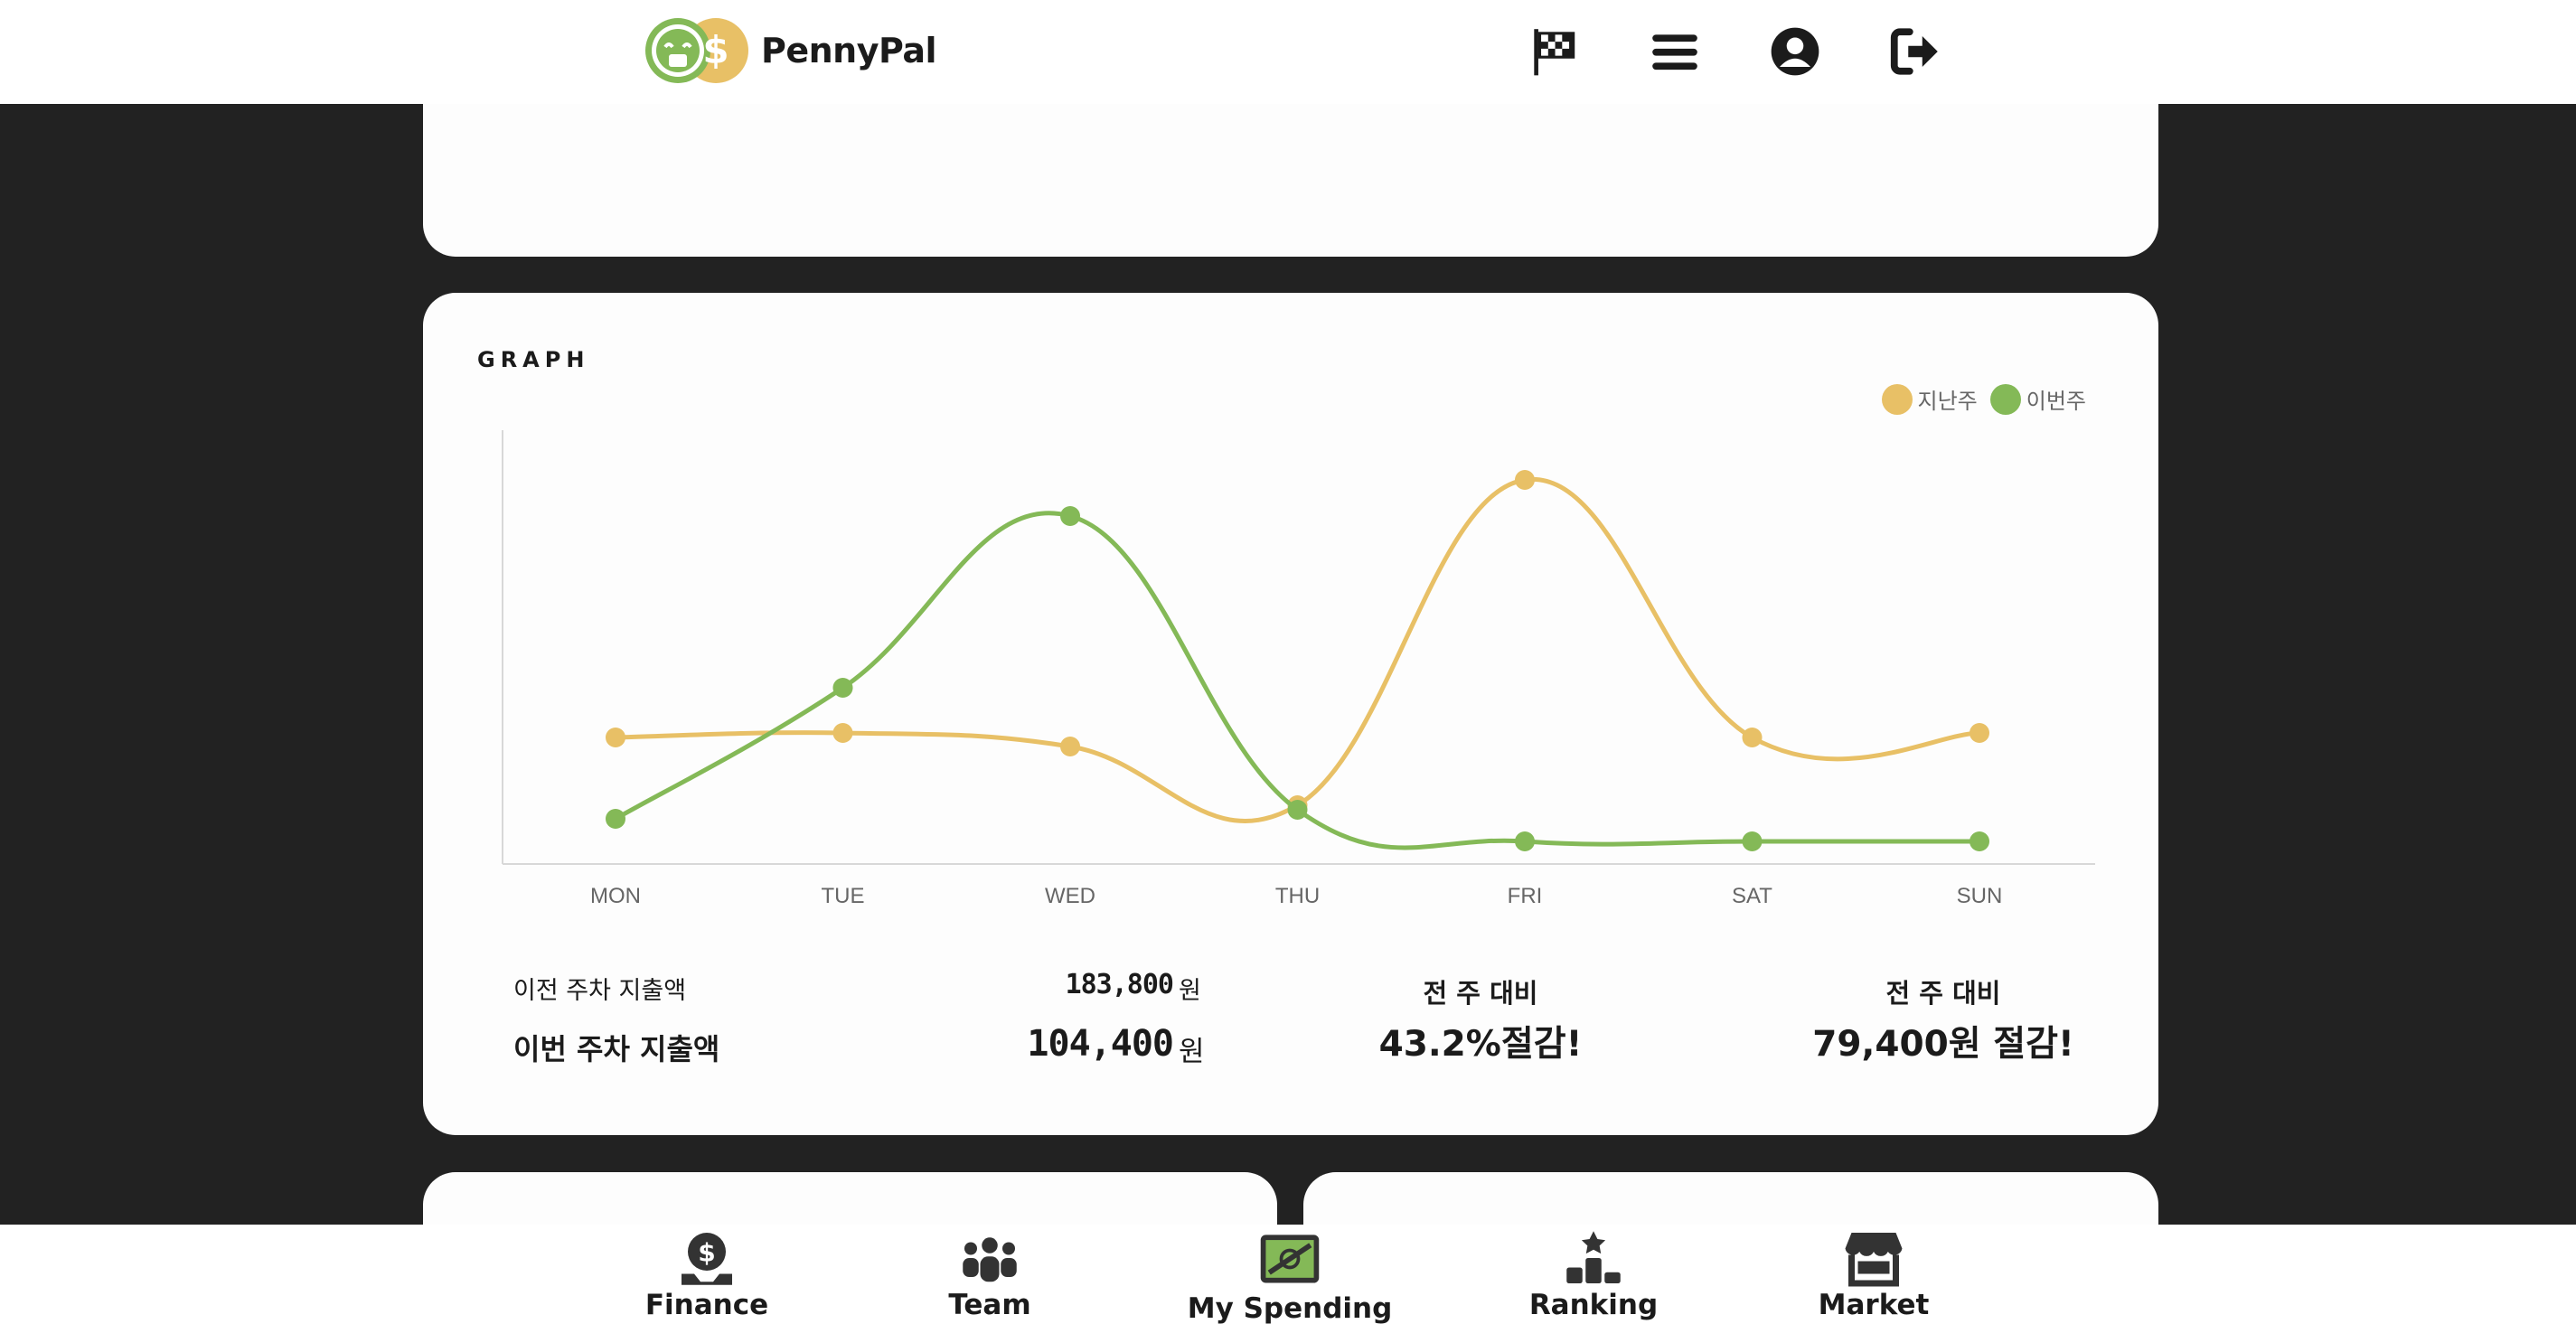 This screenshot has height=1324, width=2576. I want to click on x-tick-label: SUN, so click(1980, 896).